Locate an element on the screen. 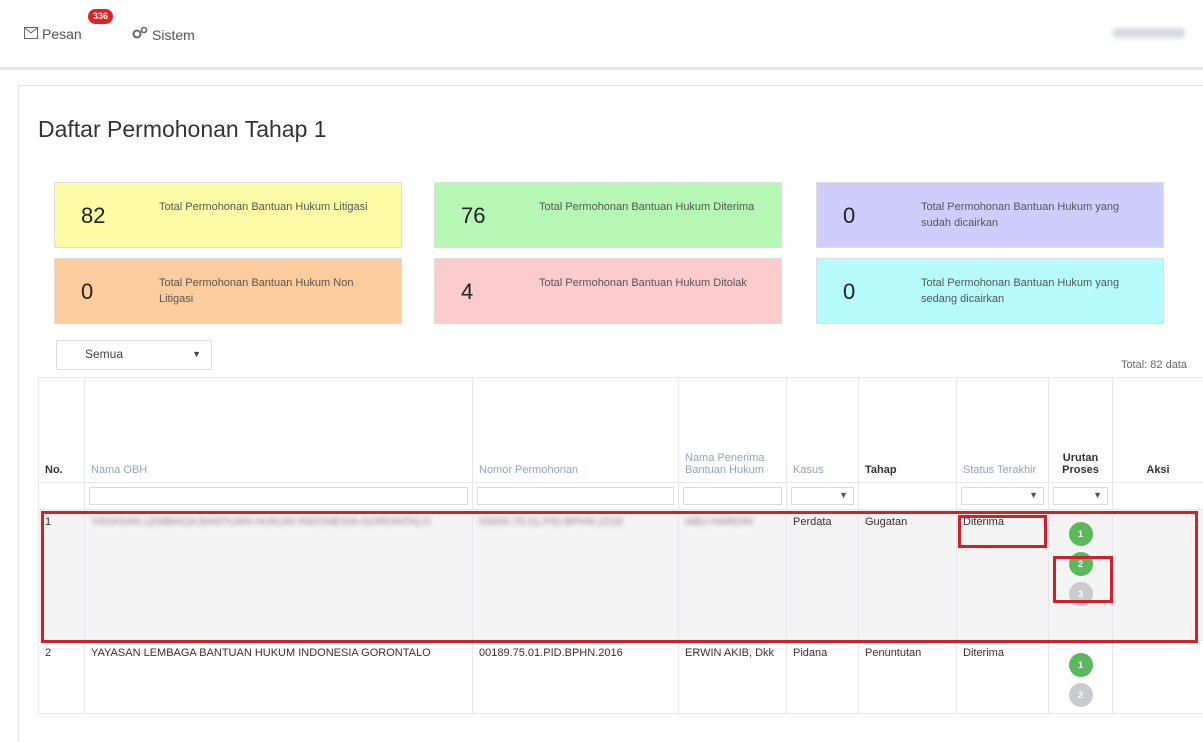 This screenshot has width=1203, height=742. filter-row: ▼ ▼ ▼ is located at coordinates (621, 496).